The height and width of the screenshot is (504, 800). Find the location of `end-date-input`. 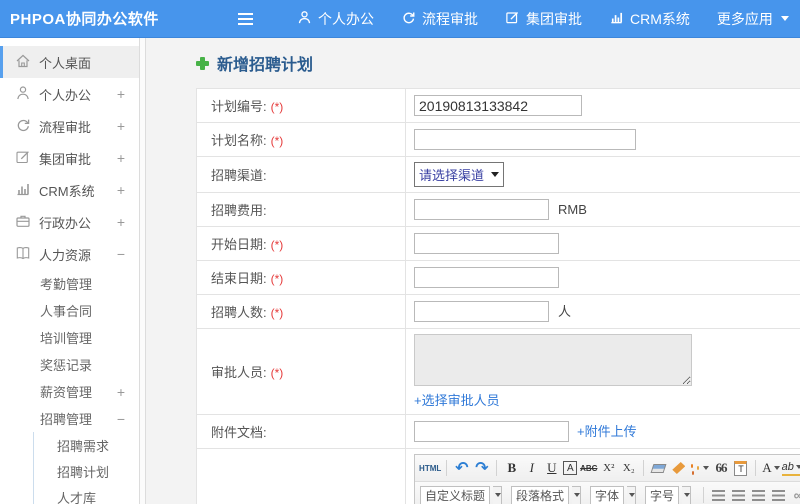

end-date-input is located at coordinates (486, 277).